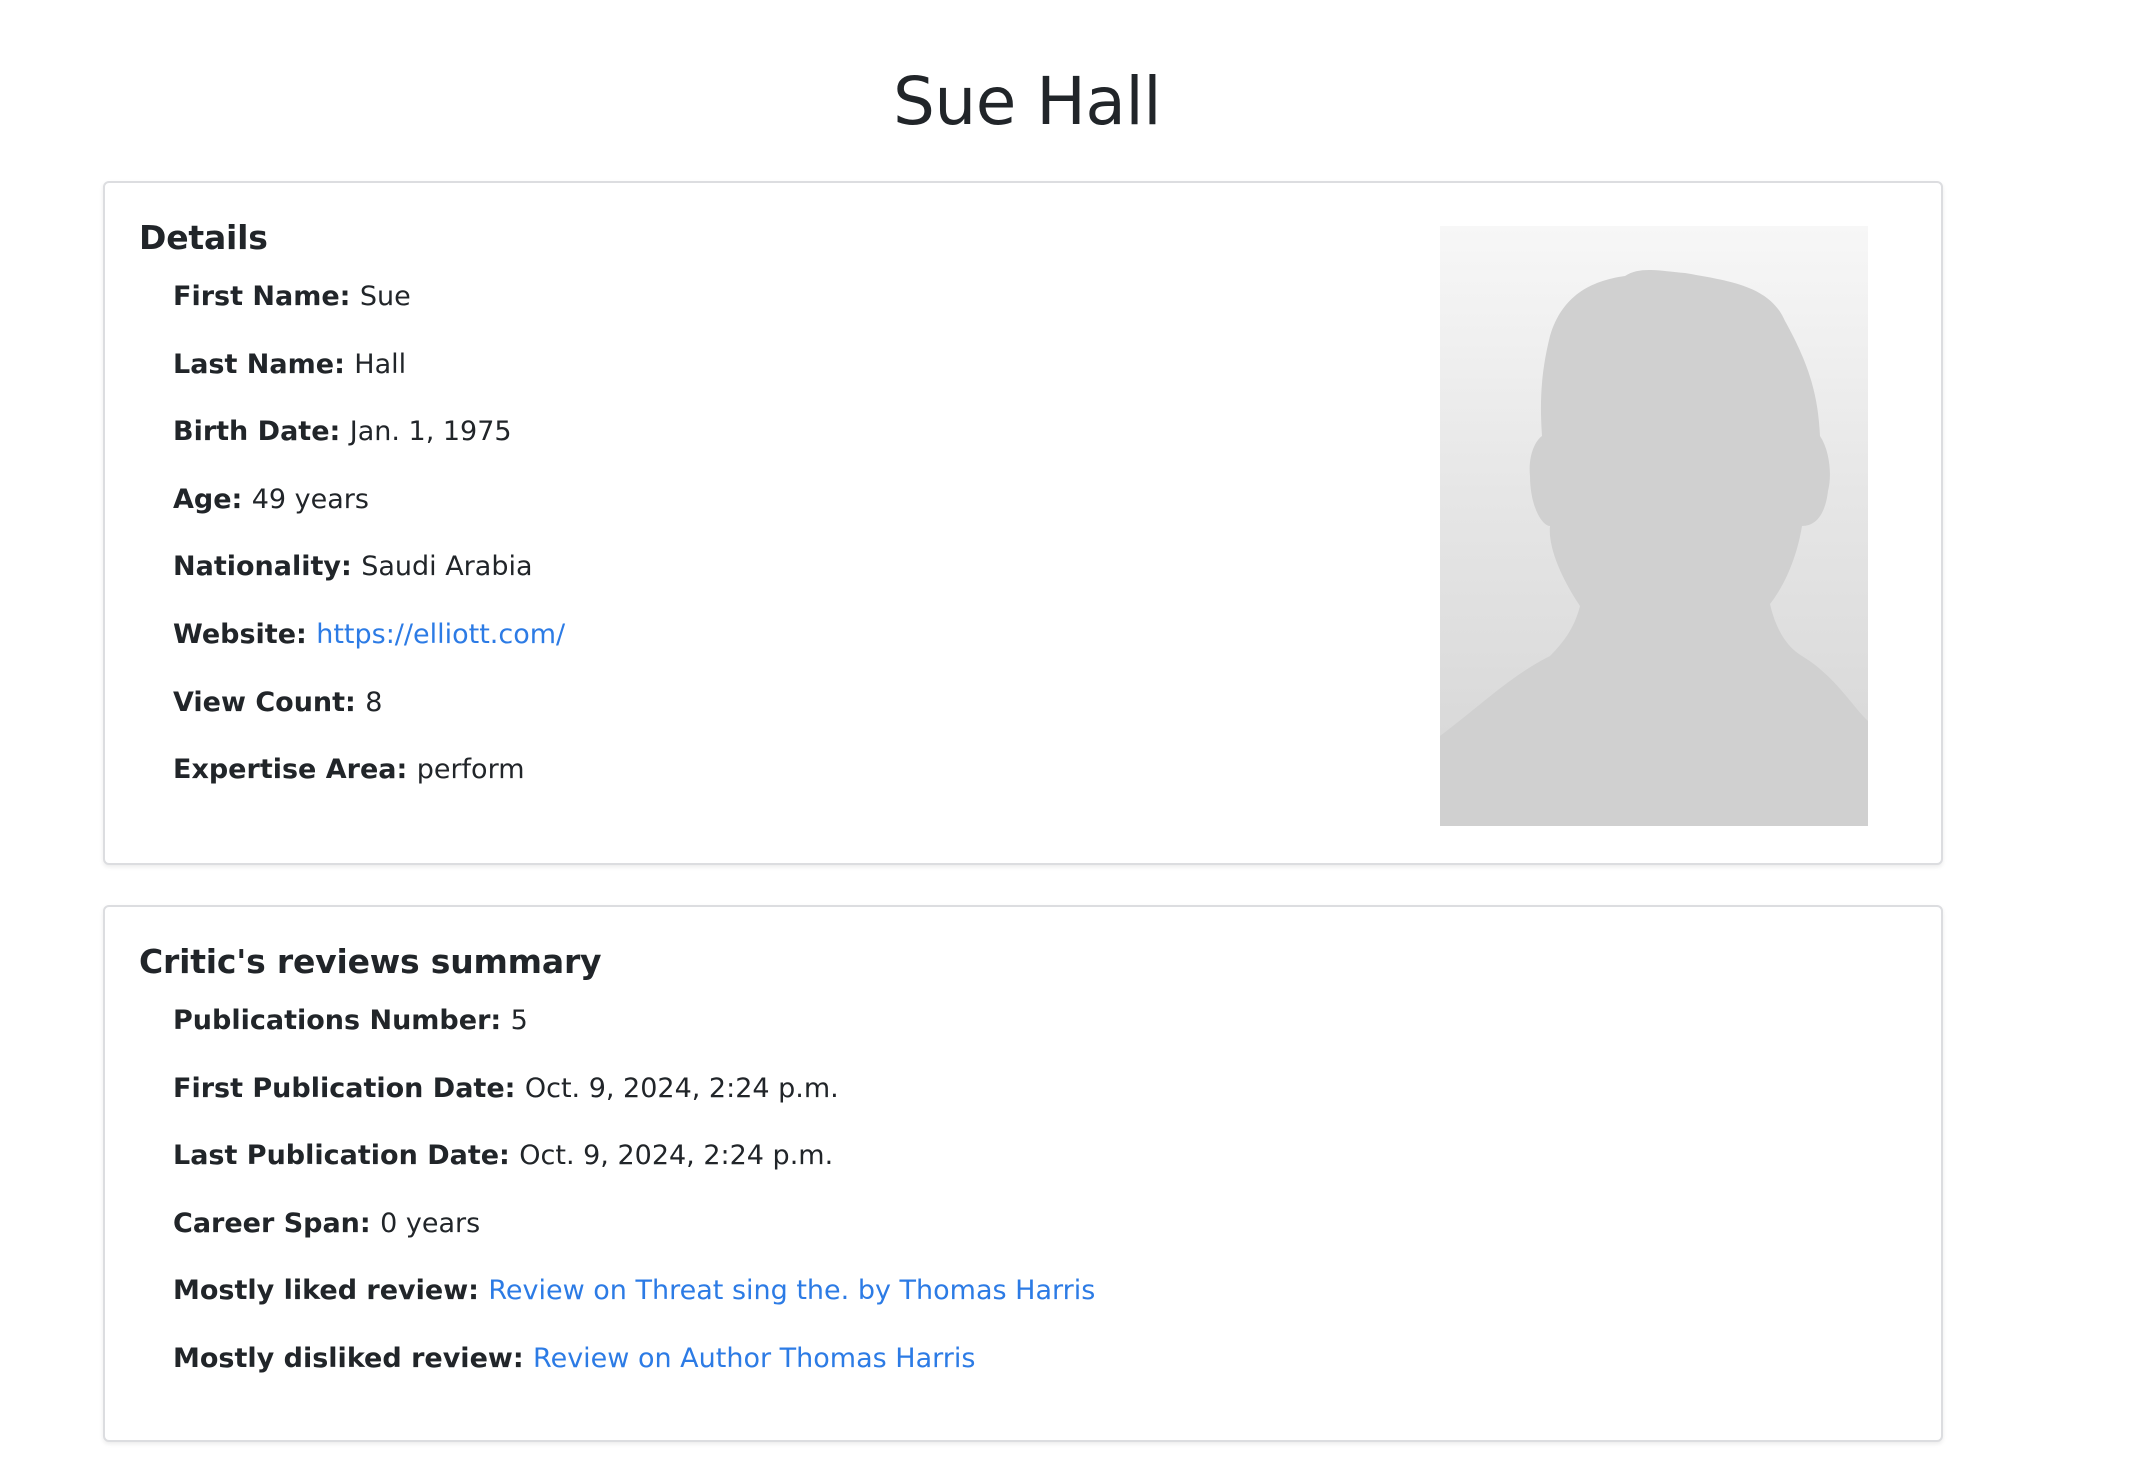 This screenshot has width=2154, height=1472. I want to click on mostly-disliked-review-link: Review on Author Thomas Harris, so click(754, 1358).